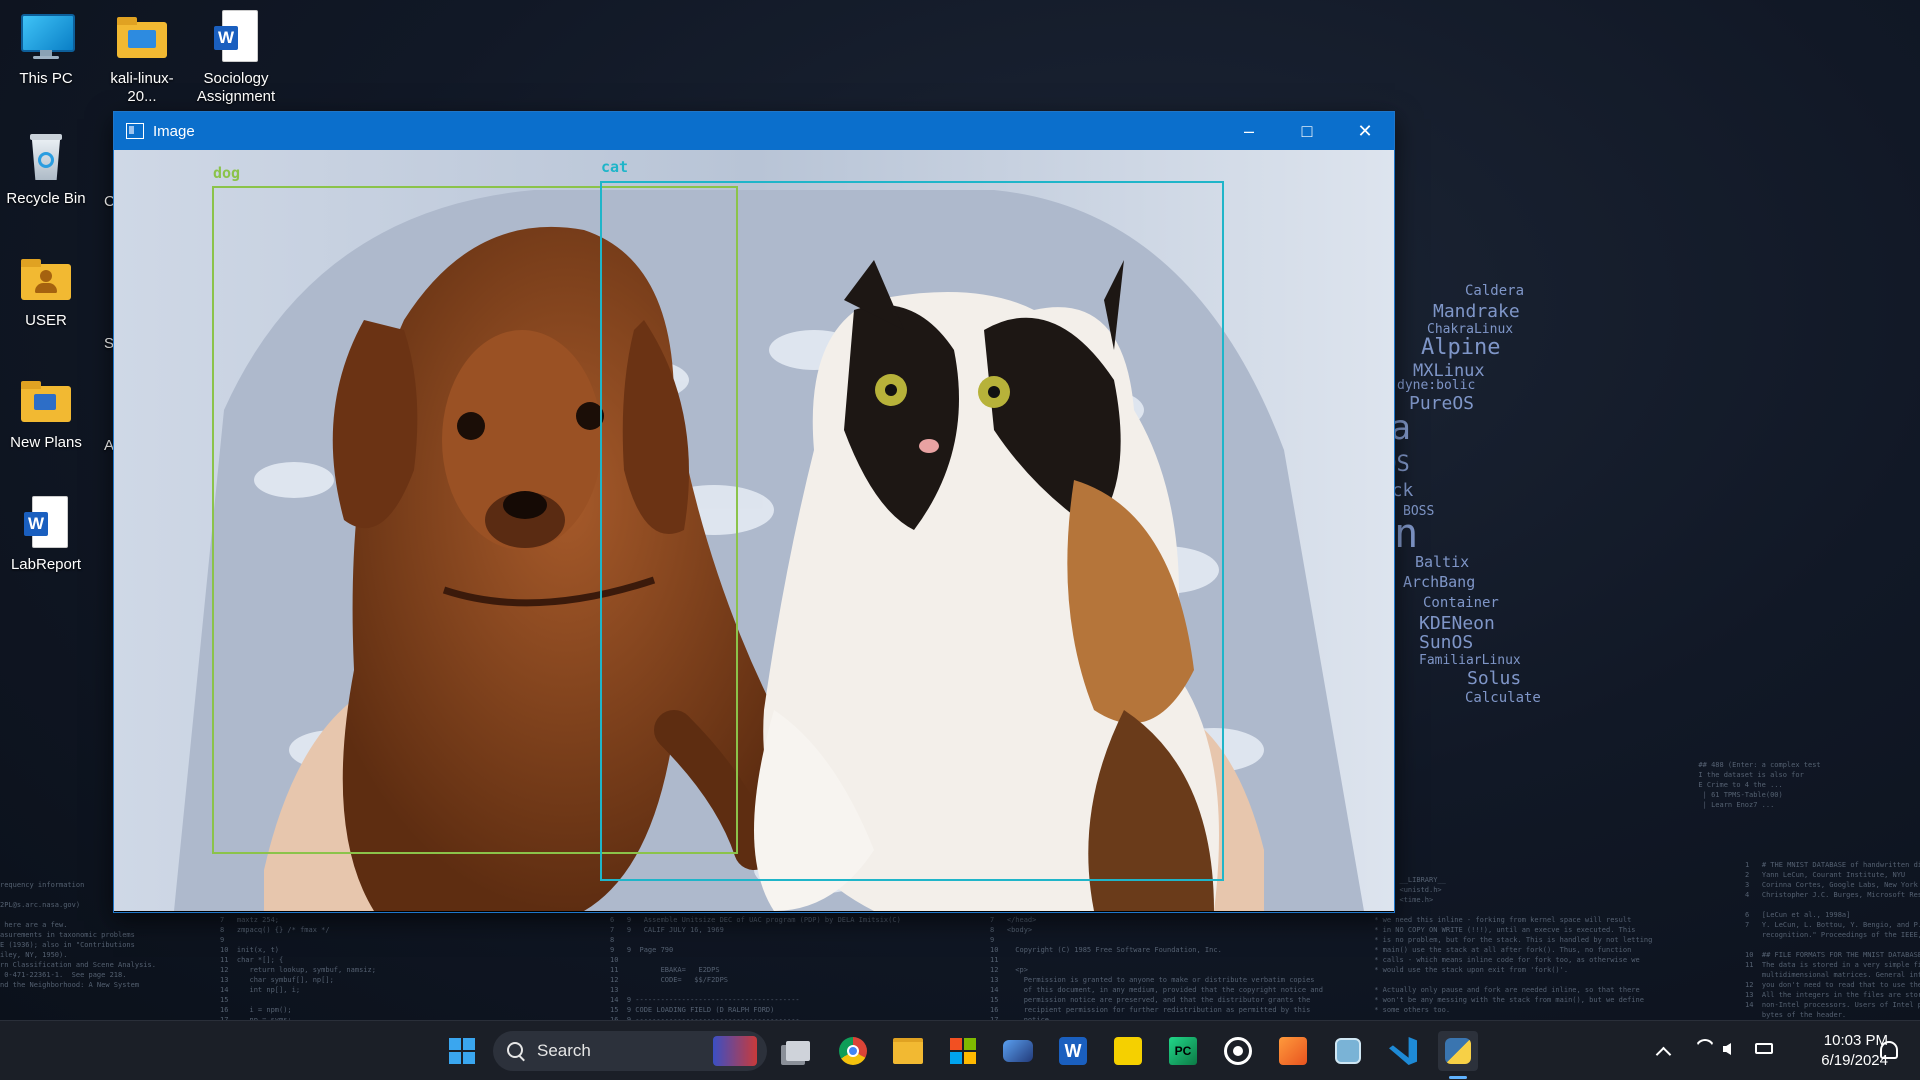  I want to click on cat-detection-label: cat, so click(615, 167).